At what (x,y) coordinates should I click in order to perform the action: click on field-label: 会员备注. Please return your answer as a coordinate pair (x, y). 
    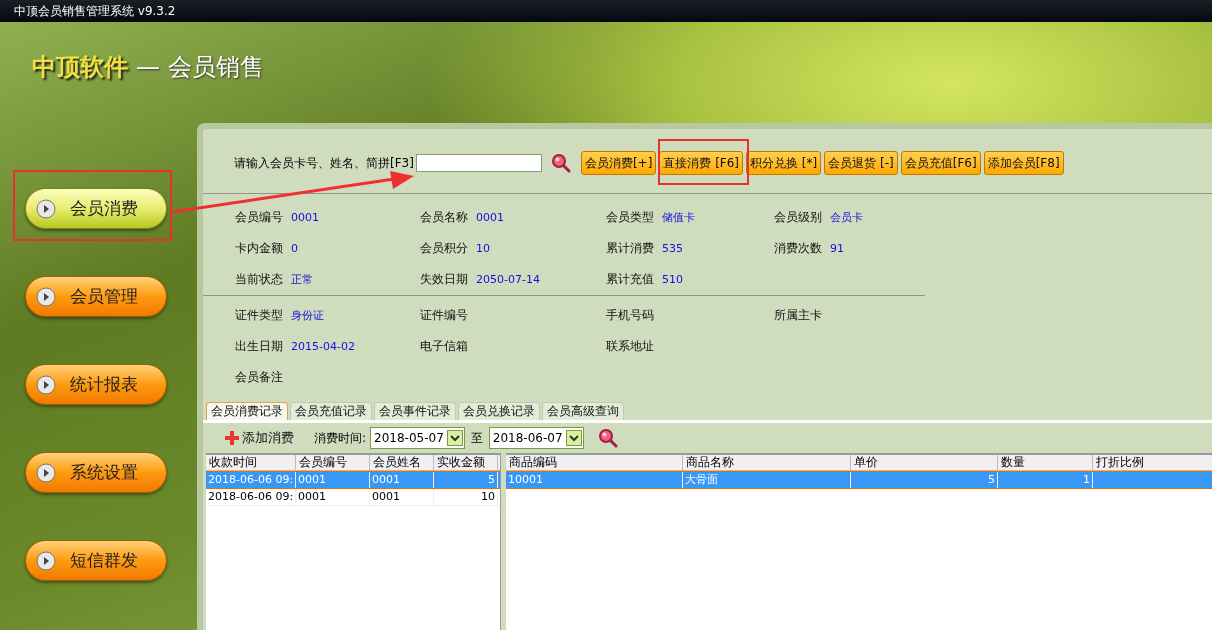
    Looking at the image, I should click on (259, 377).